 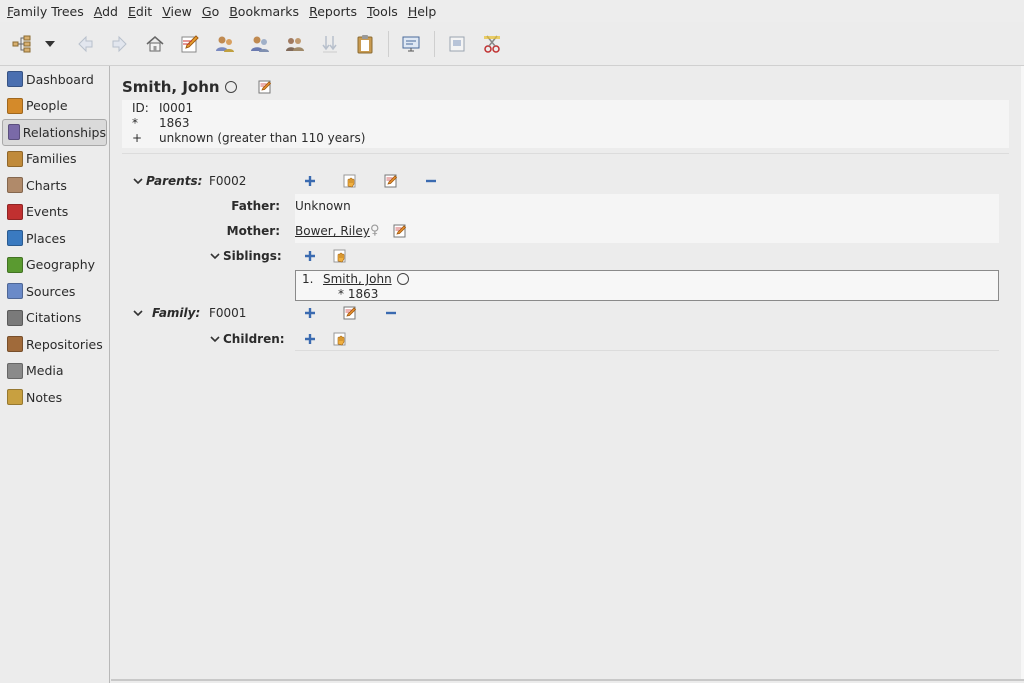 I want to click on repositories-icon, so click(x=15, y=344).